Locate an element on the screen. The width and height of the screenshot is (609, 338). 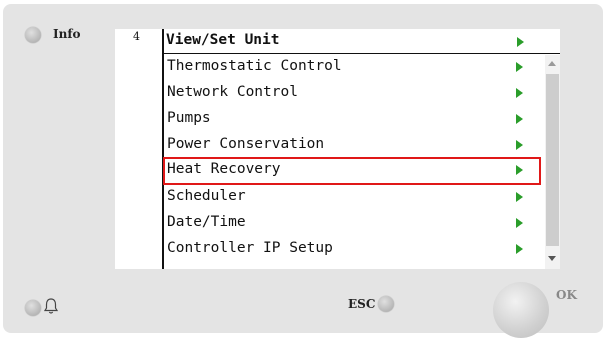
menu-item-thermostatic-control: Thermostatic Control is located at coordinates (352, 67).